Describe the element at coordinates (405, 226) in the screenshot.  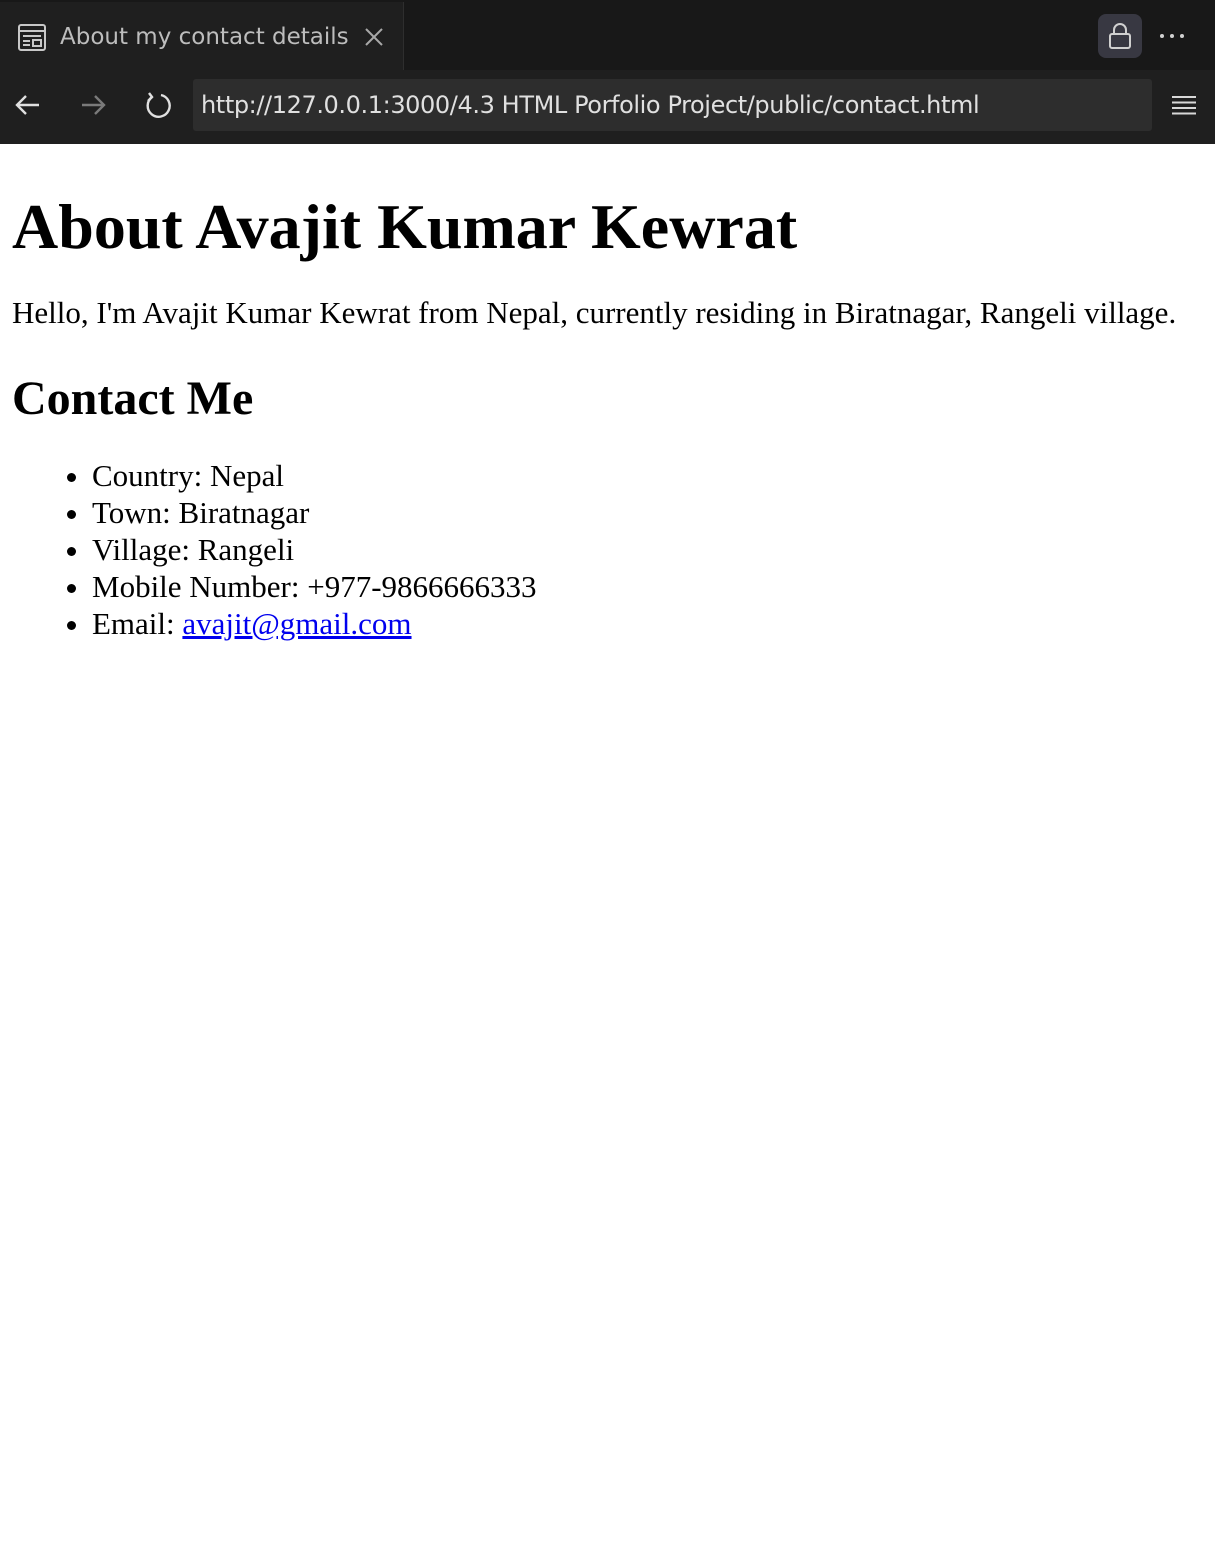
I see `page-title: About Avajit Kumar Kewrat` at that location.